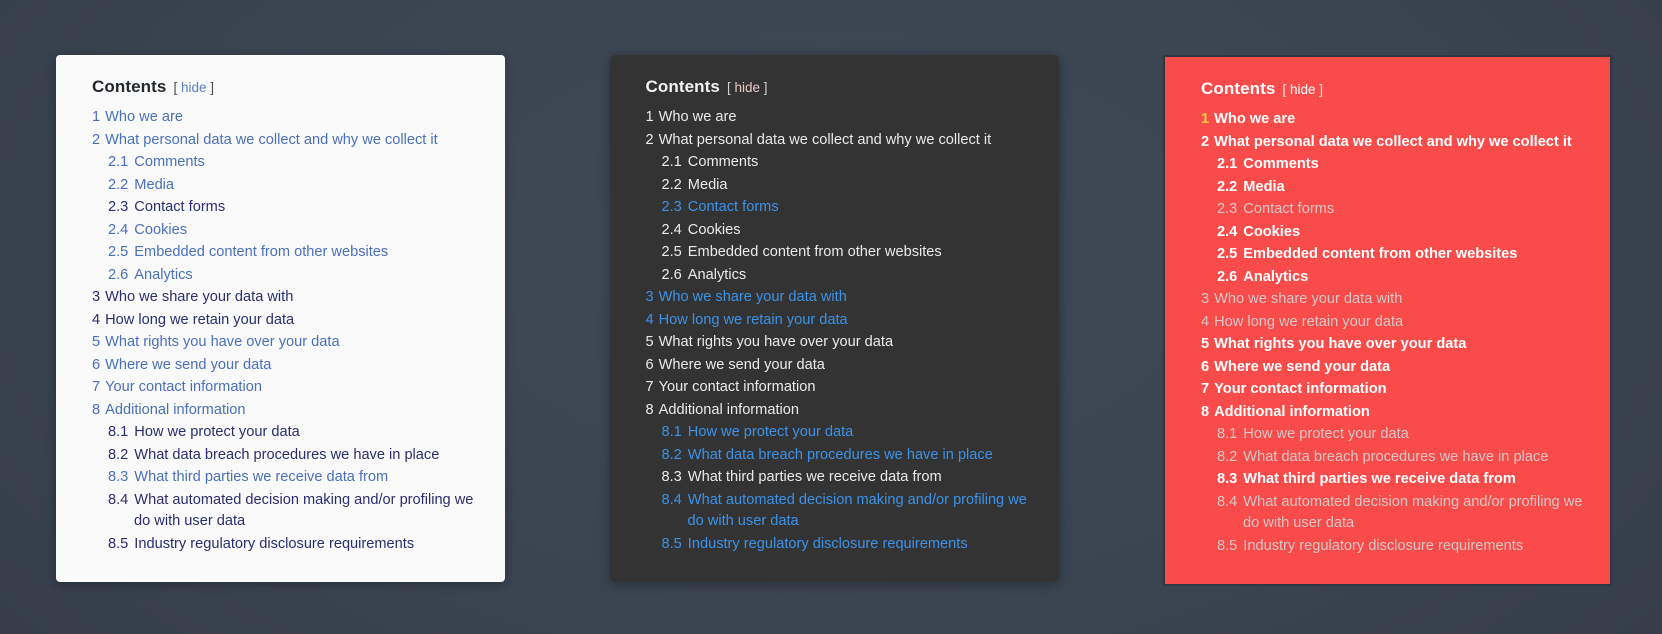 The width and height of the screenshot is (1662, 634). What do you see at coordinates (765, 87) in the screenshot?
I see `hide-close-bracket: ]` at bounding box center [765, 87].